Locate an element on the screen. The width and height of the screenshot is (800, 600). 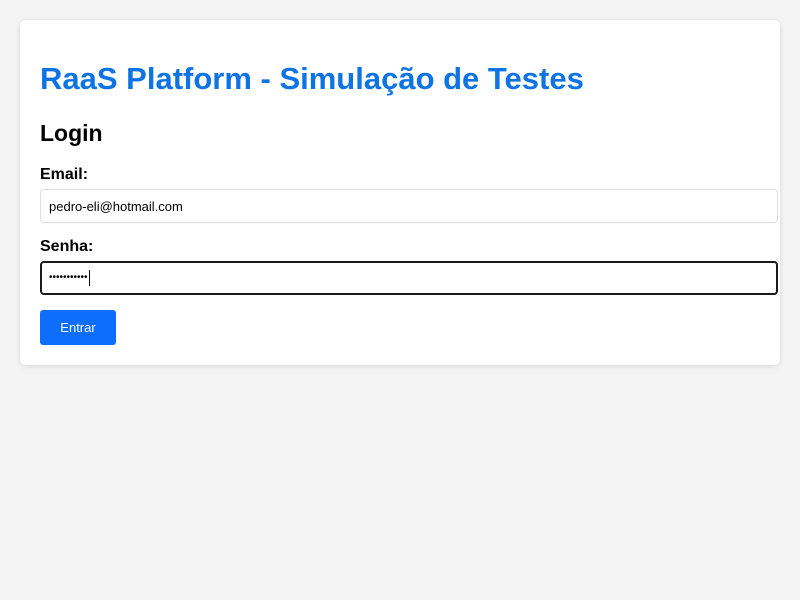
email-value: pedro-eli@hotmail.com is located at coordinates (116, 206).